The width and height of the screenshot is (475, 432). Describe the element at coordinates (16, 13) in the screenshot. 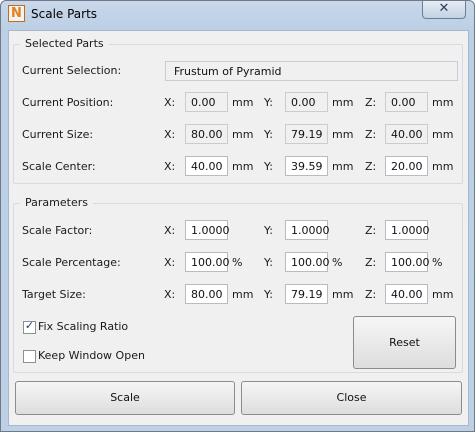

I see `app-icon: N` at that location.